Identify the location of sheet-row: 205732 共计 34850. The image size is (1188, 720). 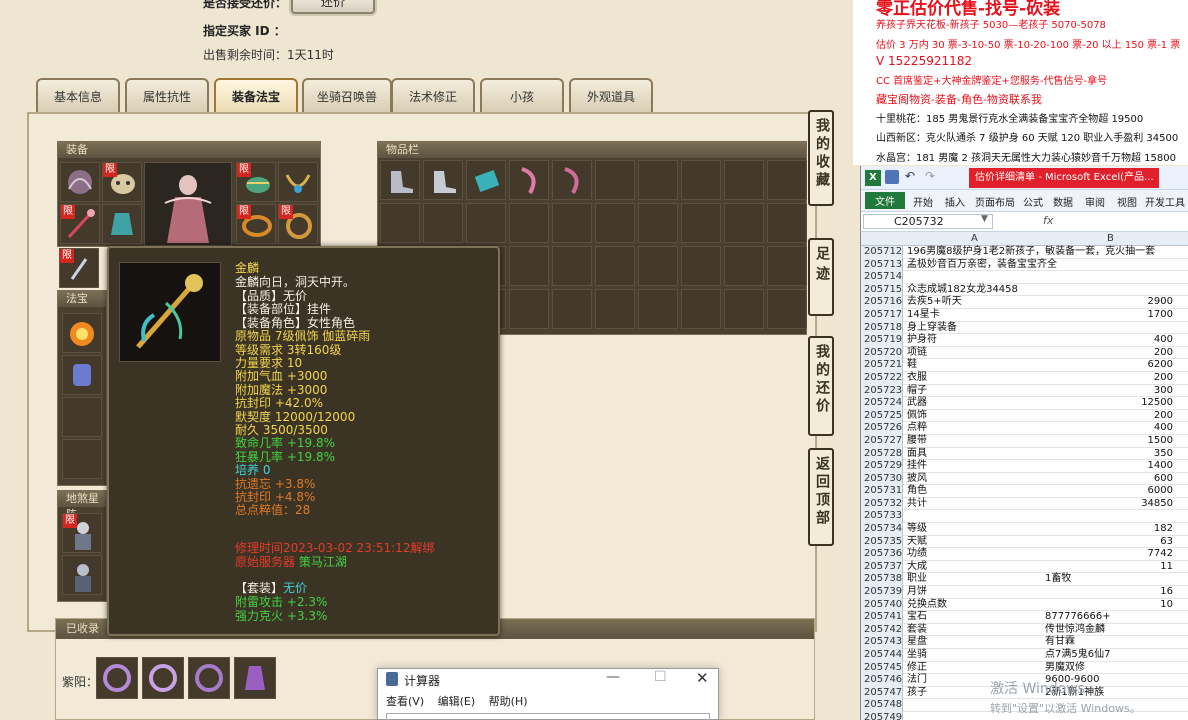
(1024, 504).